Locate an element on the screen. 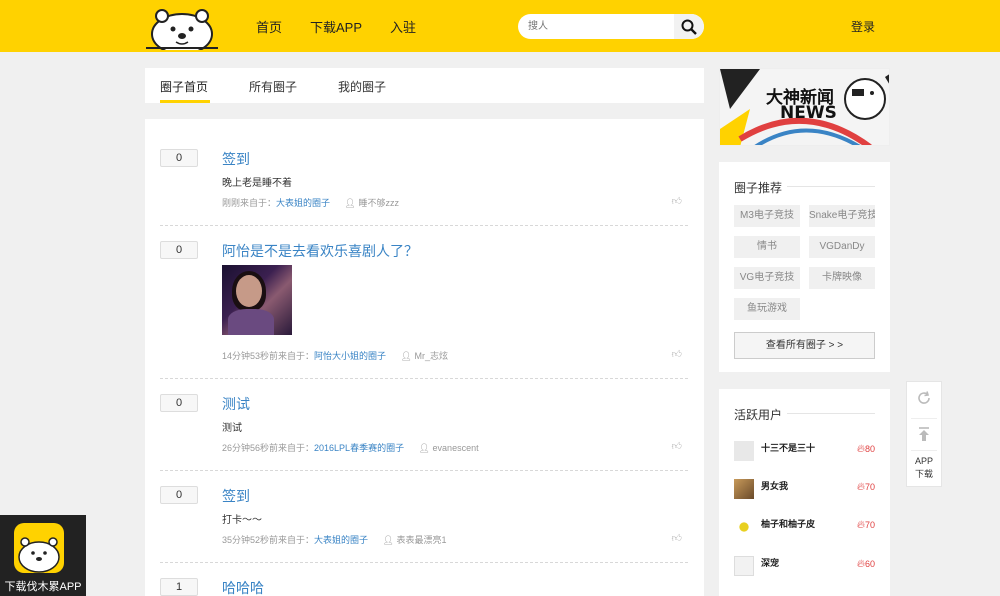 Image resolution: width=1000 pixels, height=596 pixels. post-item: 1 哈哈哈 is located at coordinates (424, 587).